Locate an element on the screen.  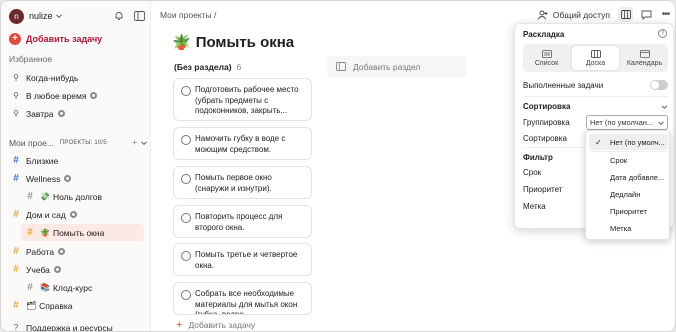
view-calendar-tab: Календарь is located at coordinates (644, 58).